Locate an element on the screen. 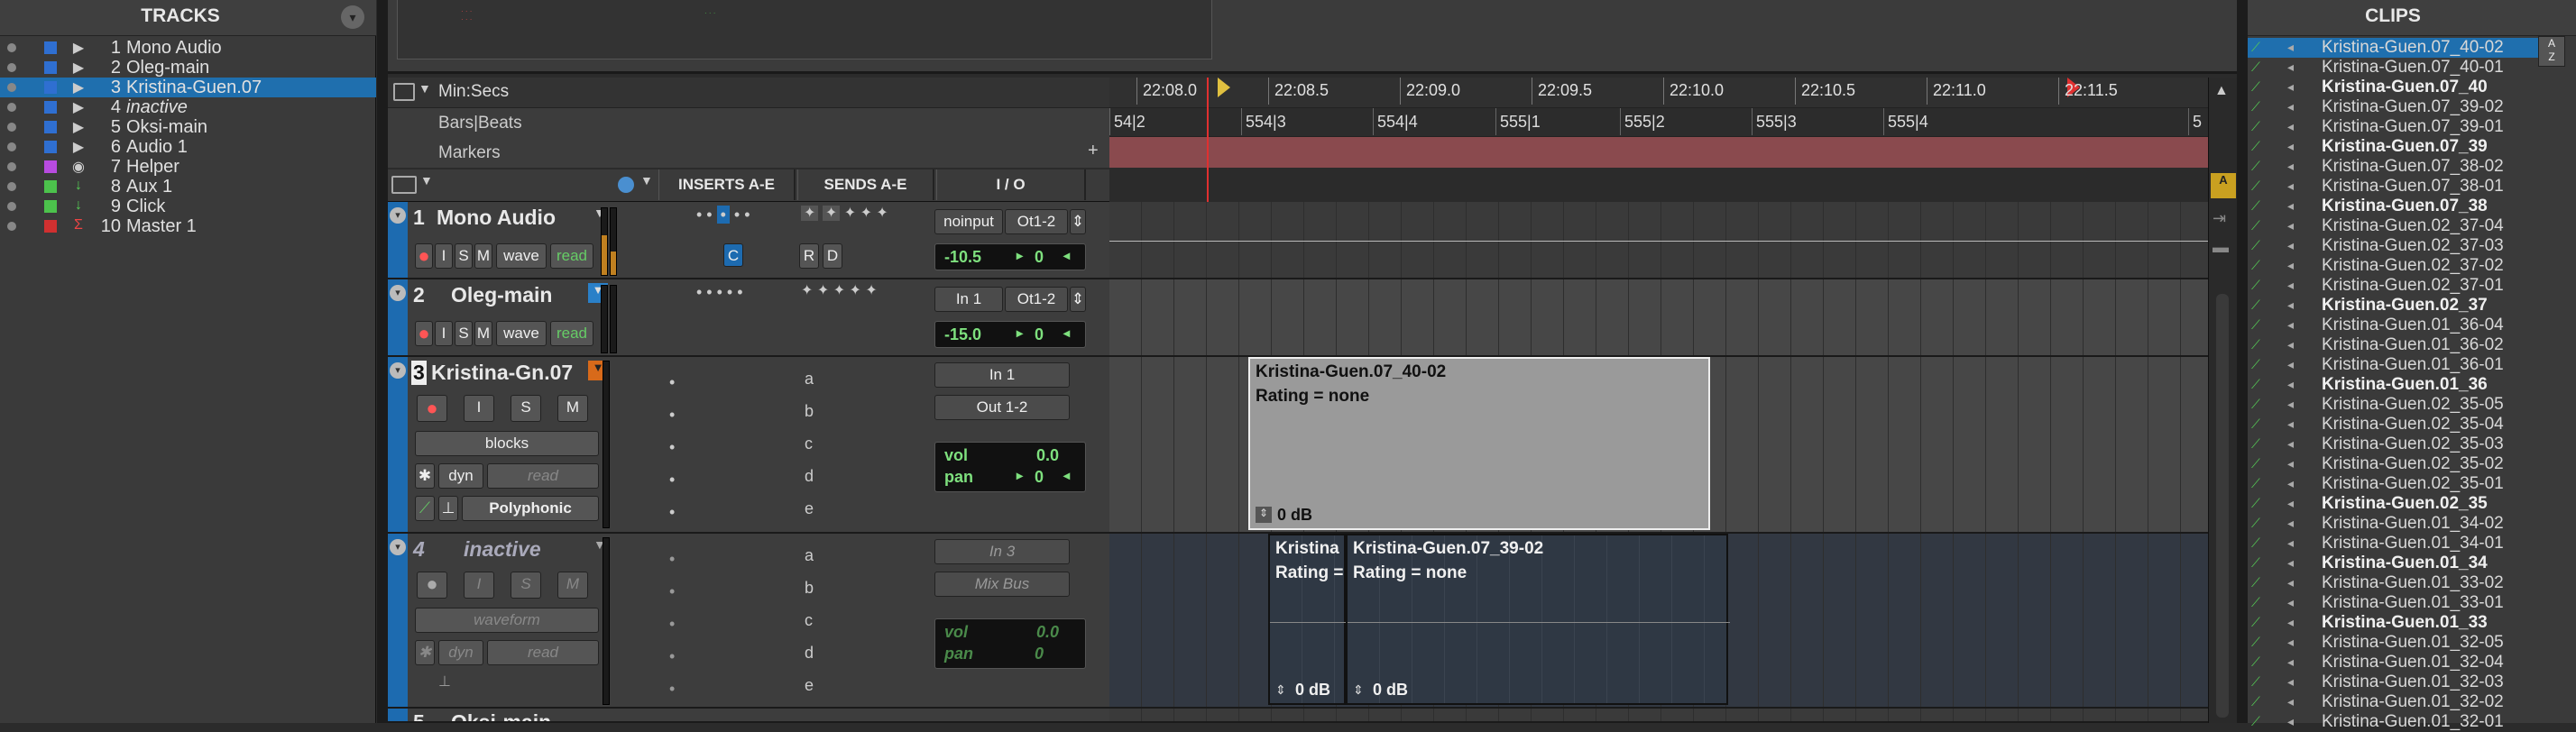 This screenshot has width=2576, height=732. track-list-name: Kristina-Guen.07 is located at coordinates (194, 88).